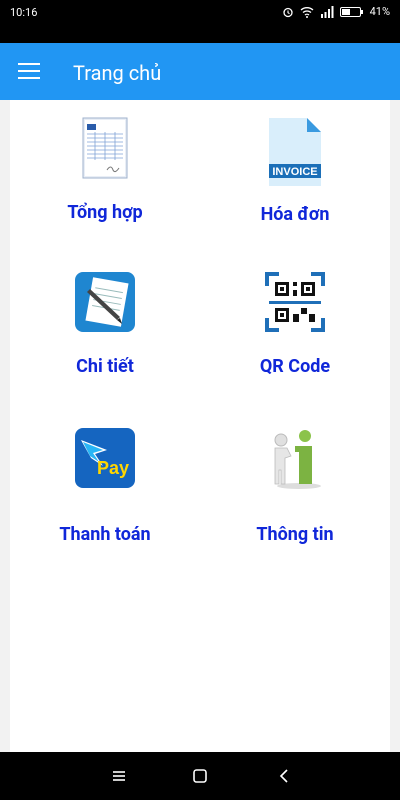  I want to click on invoice-icon-text: INVOICE, so click(294, 172).